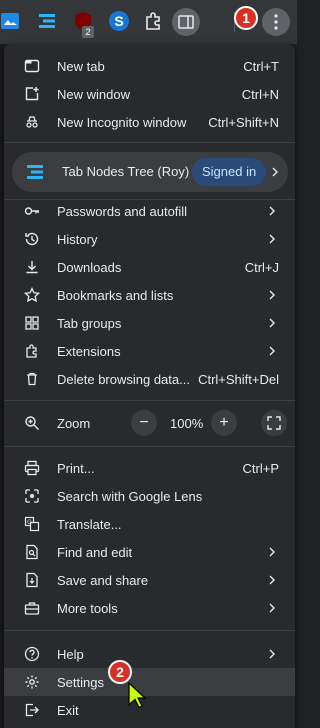 The height and width of the screenshot is (728, 320). Describe the element at coordinates (32, 323) in the screenshot. I see `tab-groups-icon` at that location.